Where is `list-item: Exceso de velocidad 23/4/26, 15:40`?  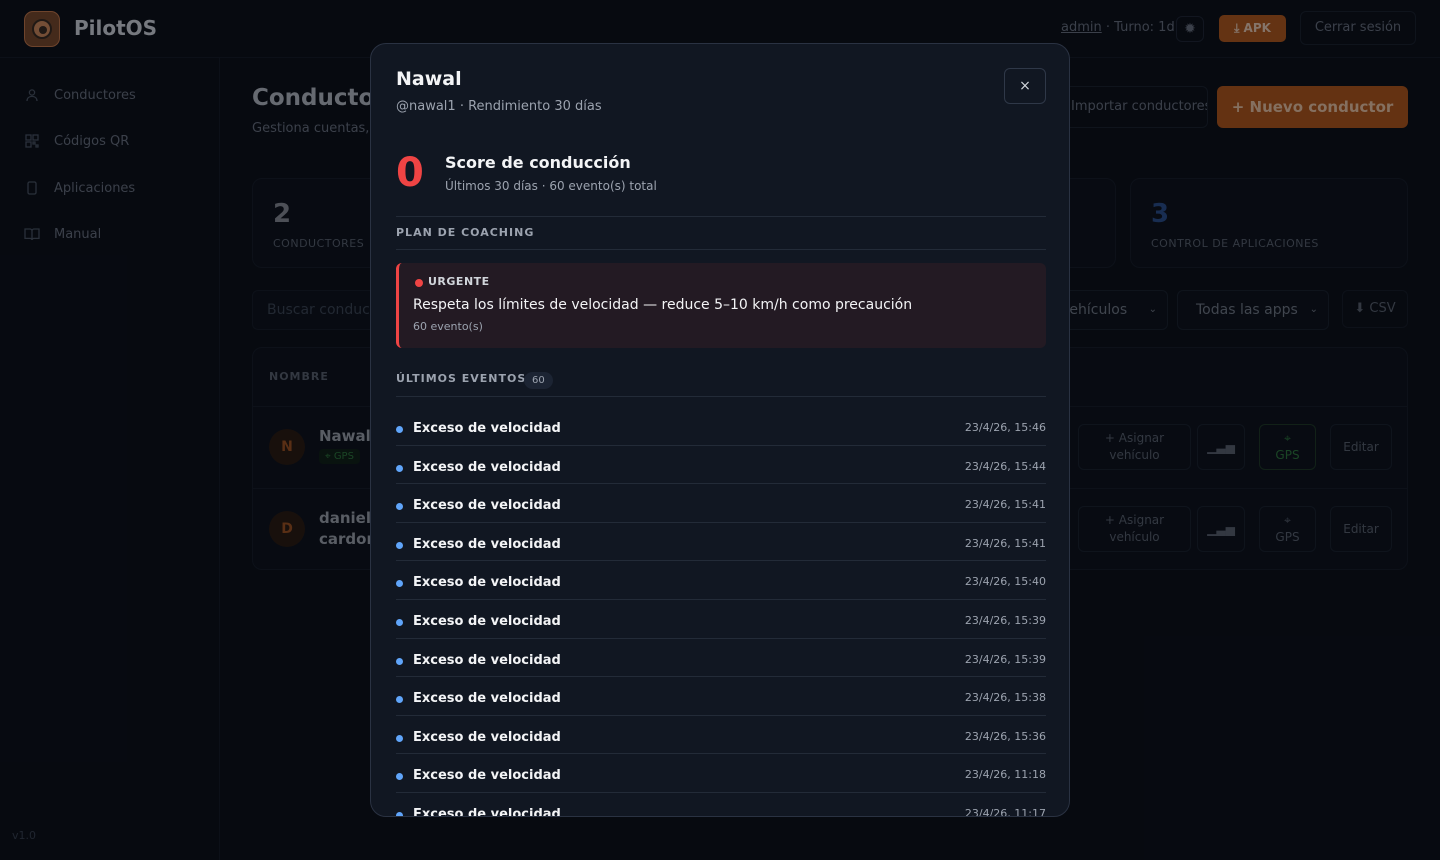
list-item: Exceso de velocidad 23/4/26, 15:40 is located at coordinates (721, 580).